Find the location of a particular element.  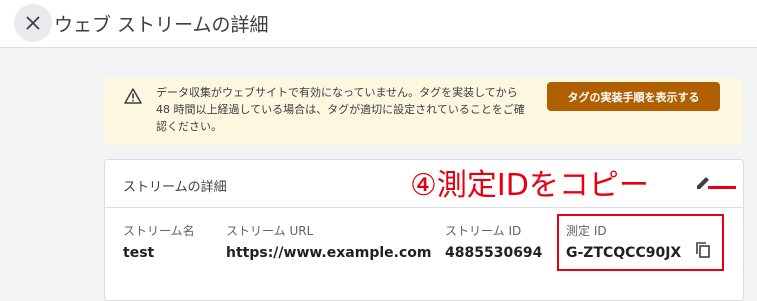

field-stream-name: ストリーム名 test is located at coordinates (159, 241).